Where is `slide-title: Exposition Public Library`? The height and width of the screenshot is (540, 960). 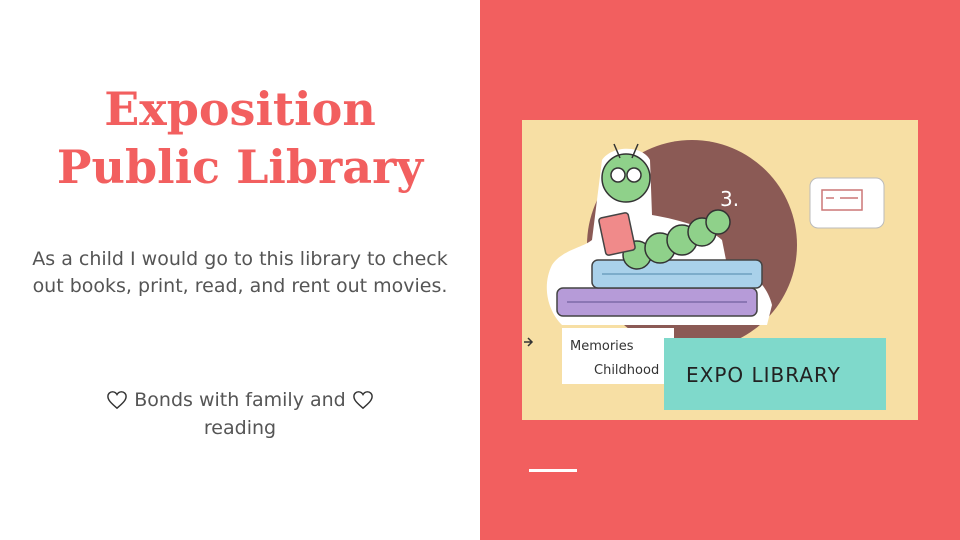
slide-title: Exposition Public Library is located at coordinates (240, 138).